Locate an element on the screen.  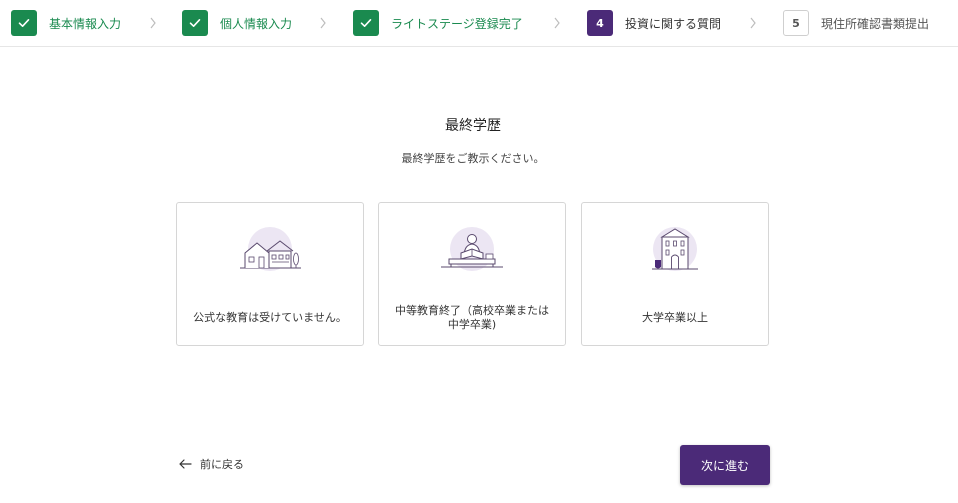
option-label: 中等教育終了（高校卒業または中学卒業) is located at coordinates (472, 317).